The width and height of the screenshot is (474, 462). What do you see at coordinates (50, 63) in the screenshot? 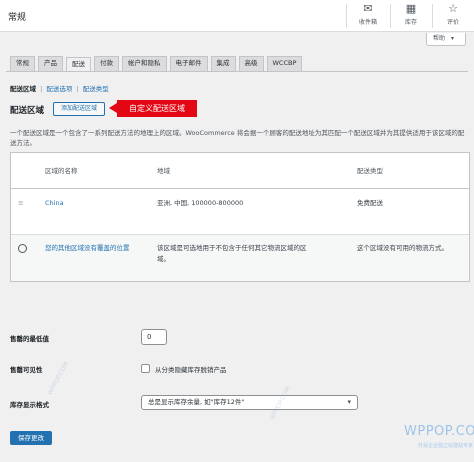
I see `tab-products: 产品` at bounding box center [50, 63].